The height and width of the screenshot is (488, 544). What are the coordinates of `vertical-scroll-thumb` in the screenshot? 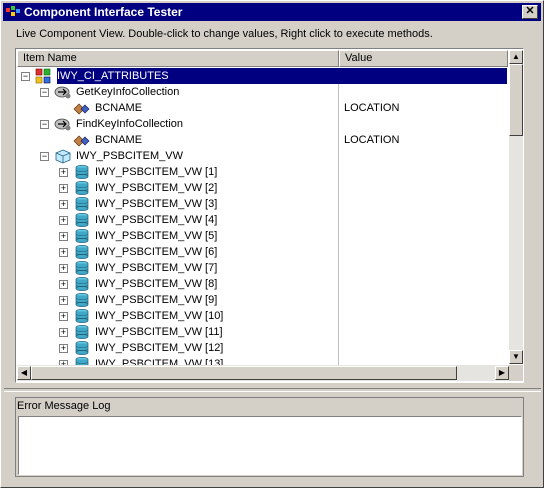 It's located at (516, 100).